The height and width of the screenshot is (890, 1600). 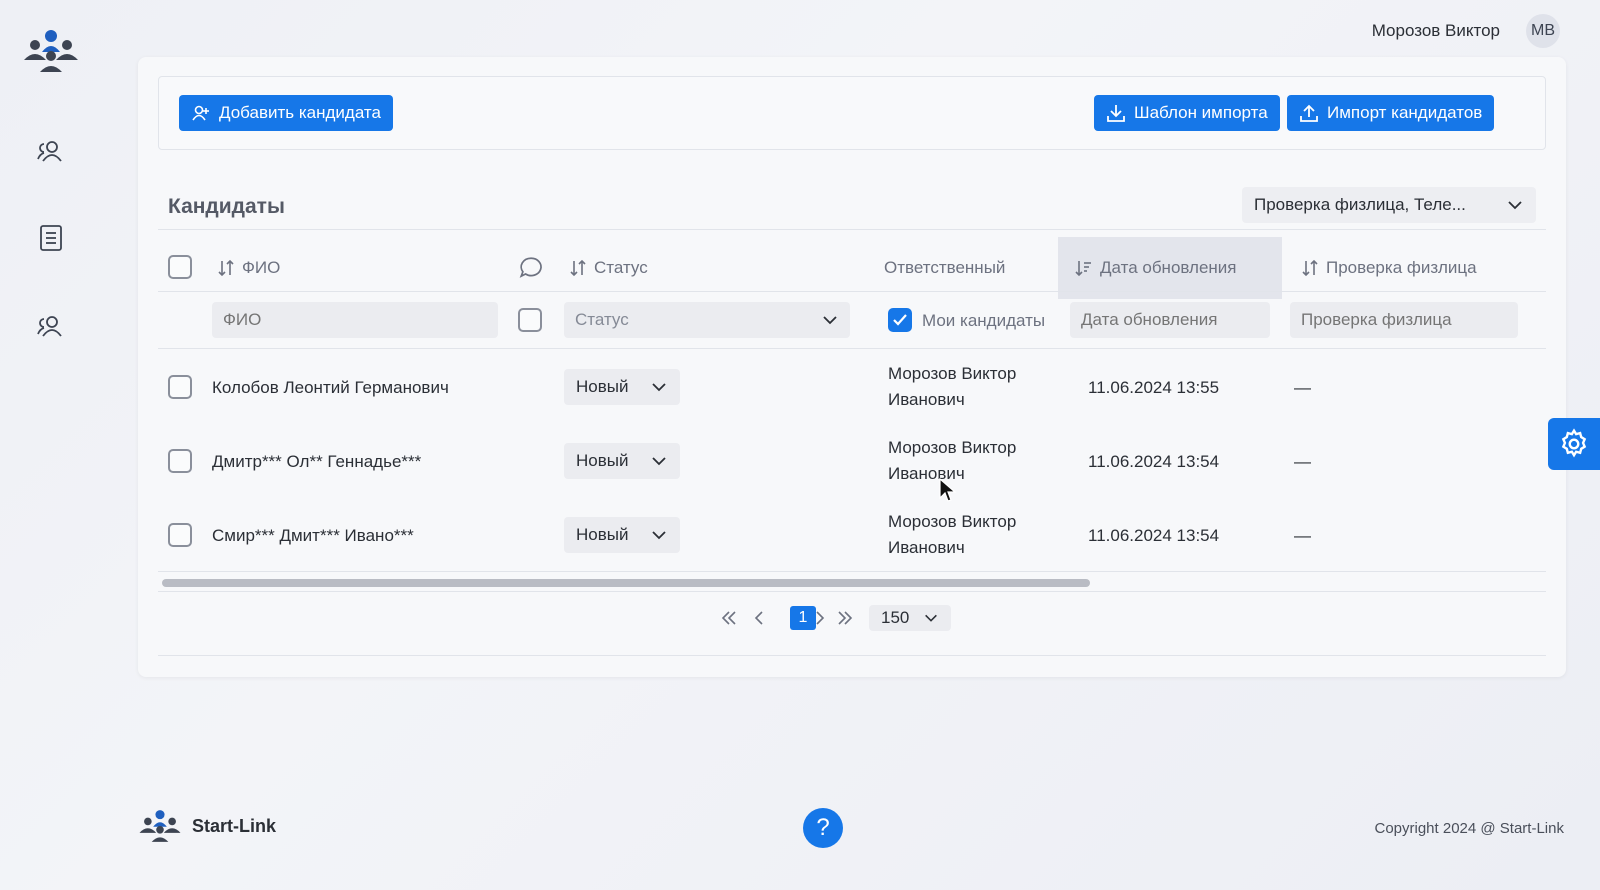 I want to click on column-responsible-label: Ответственный, so click(x=945, y=267).